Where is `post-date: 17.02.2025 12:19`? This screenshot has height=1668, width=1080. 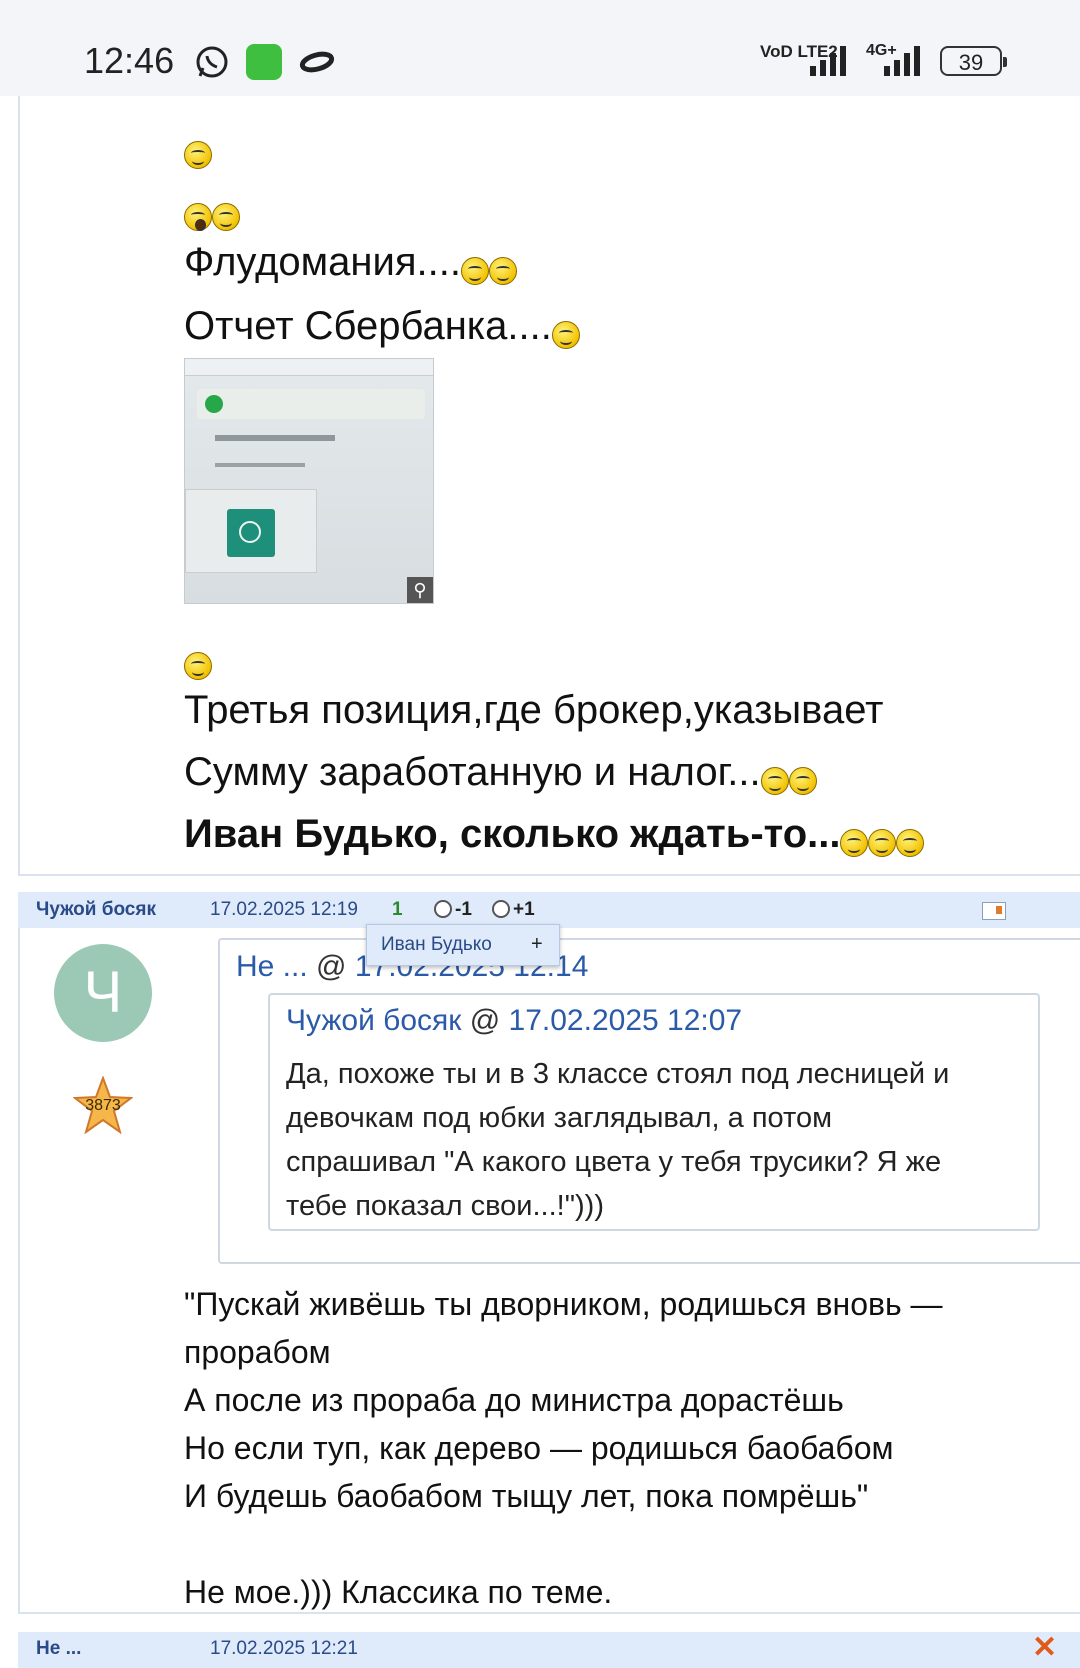 post-date: 17.02.2025 12:19 is located at coordinates (284, 910).